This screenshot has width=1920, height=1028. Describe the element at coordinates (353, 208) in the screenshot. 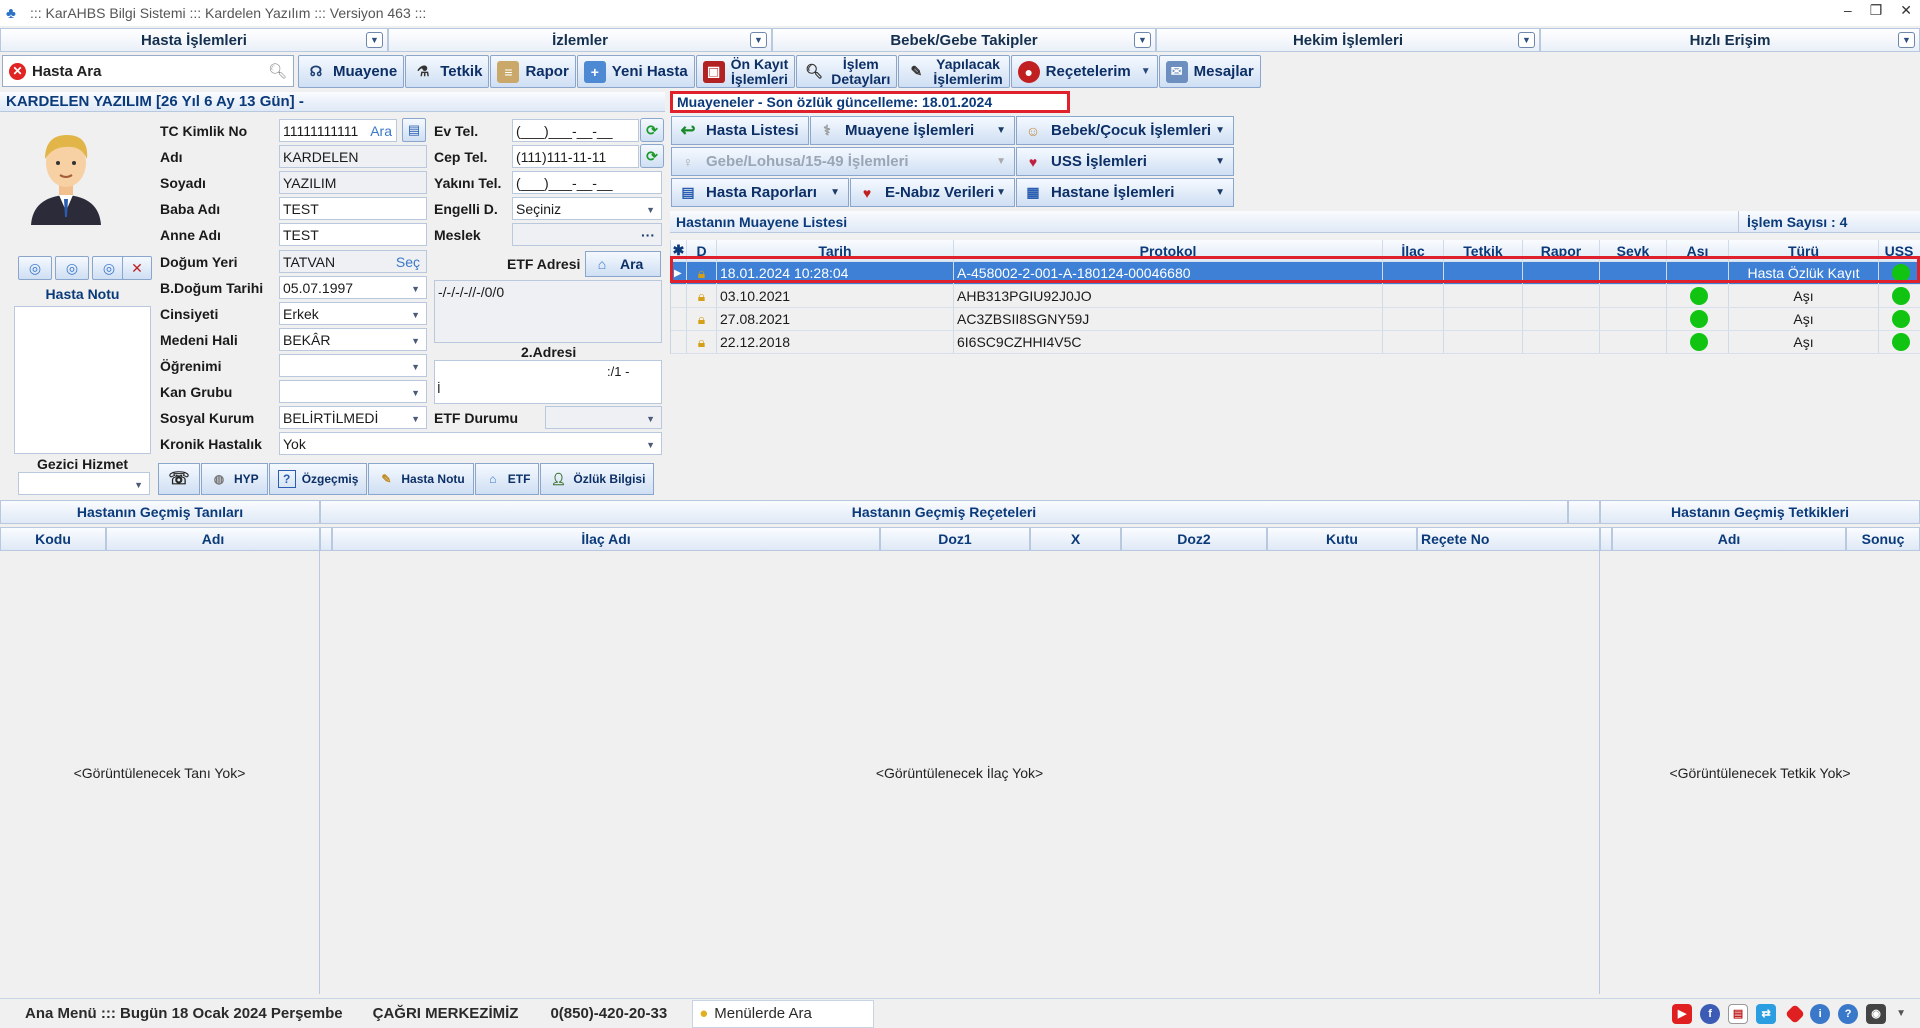

I see `baba-field: TEST` at that location.